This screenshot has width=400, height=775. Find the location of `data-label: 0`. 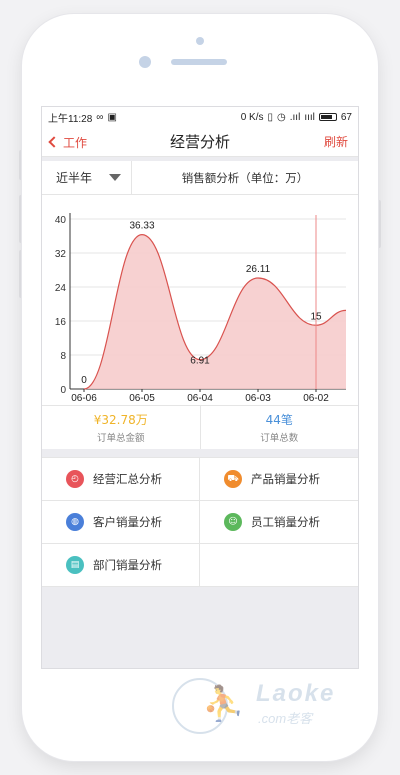

data-label: 0 is located at coordinates (84, 380).